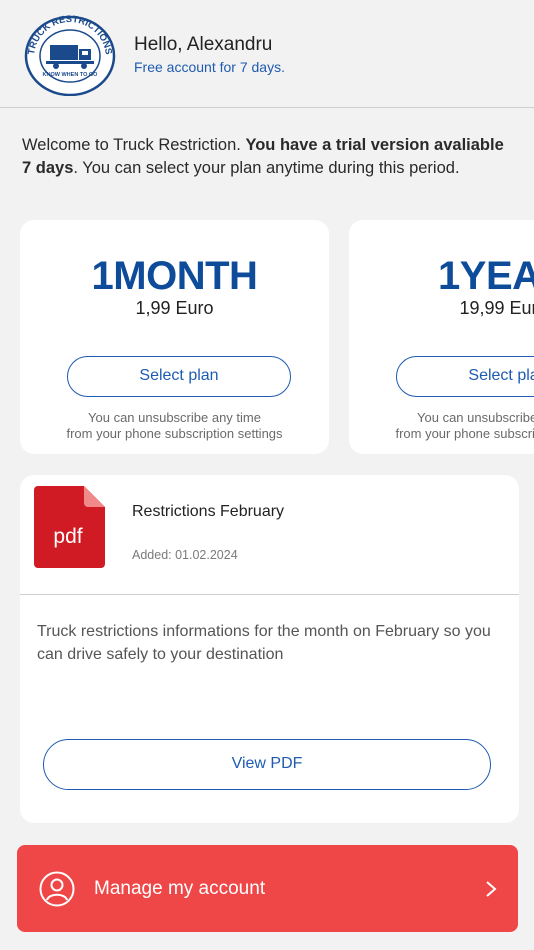 This screenshot has width=534, height=950. I want to click on divider, so click(269, 594).